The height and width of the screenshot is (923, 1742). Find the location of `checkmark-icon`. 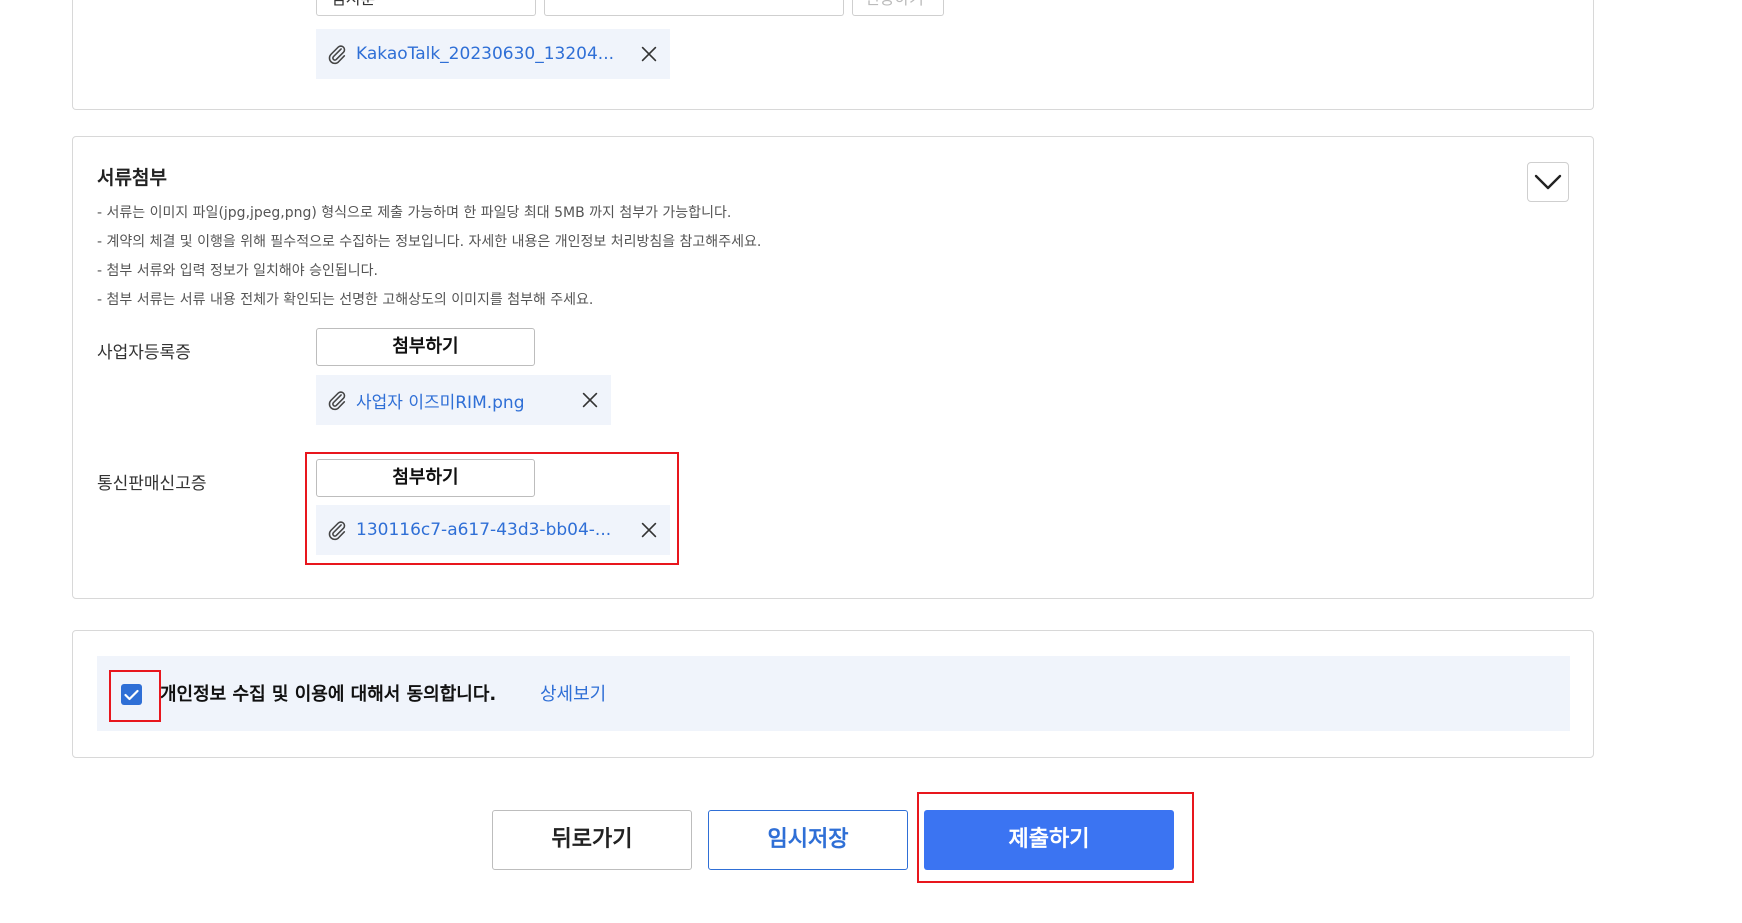

checkmark-icon is located at coordinates (131, 694).